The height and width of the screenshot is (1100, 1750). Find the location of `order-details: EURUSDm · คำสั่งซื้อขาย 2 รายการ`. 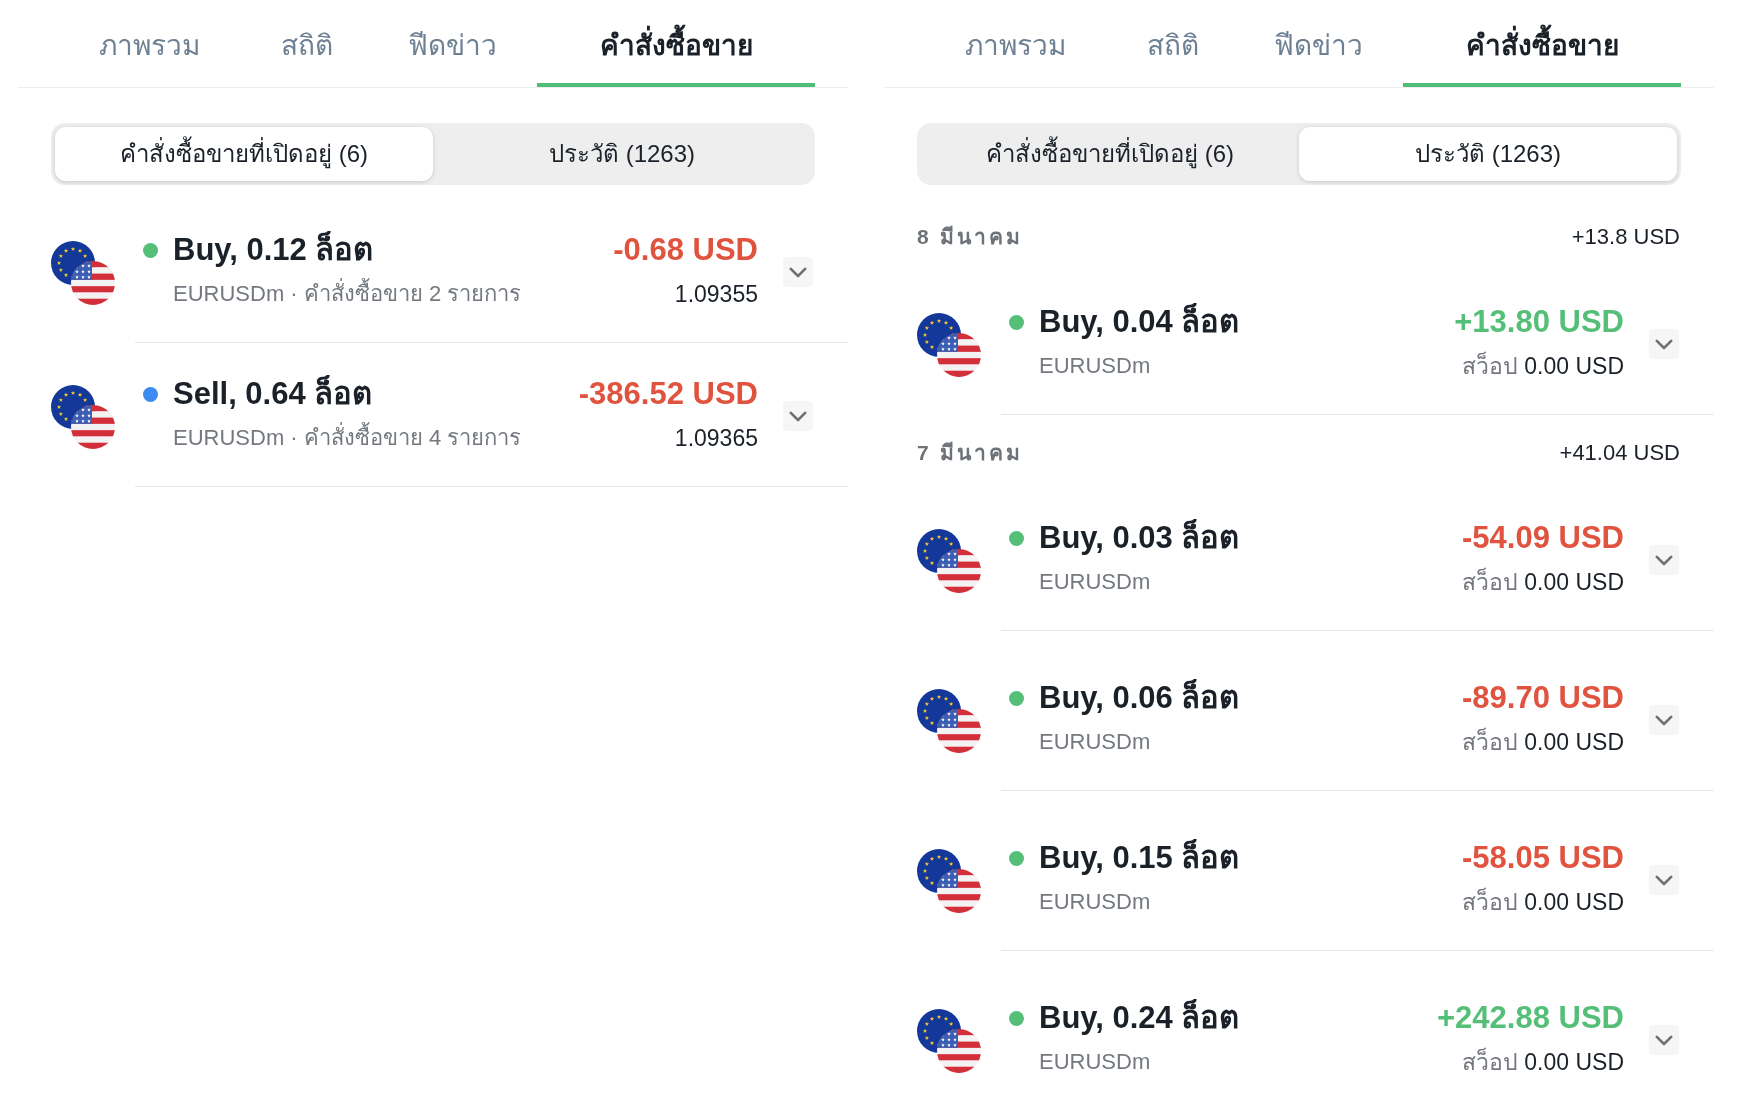

order-details: EURUSDm · คำสั่งซื้อขาย 2 รายการ is located at coordinates (393, 294).